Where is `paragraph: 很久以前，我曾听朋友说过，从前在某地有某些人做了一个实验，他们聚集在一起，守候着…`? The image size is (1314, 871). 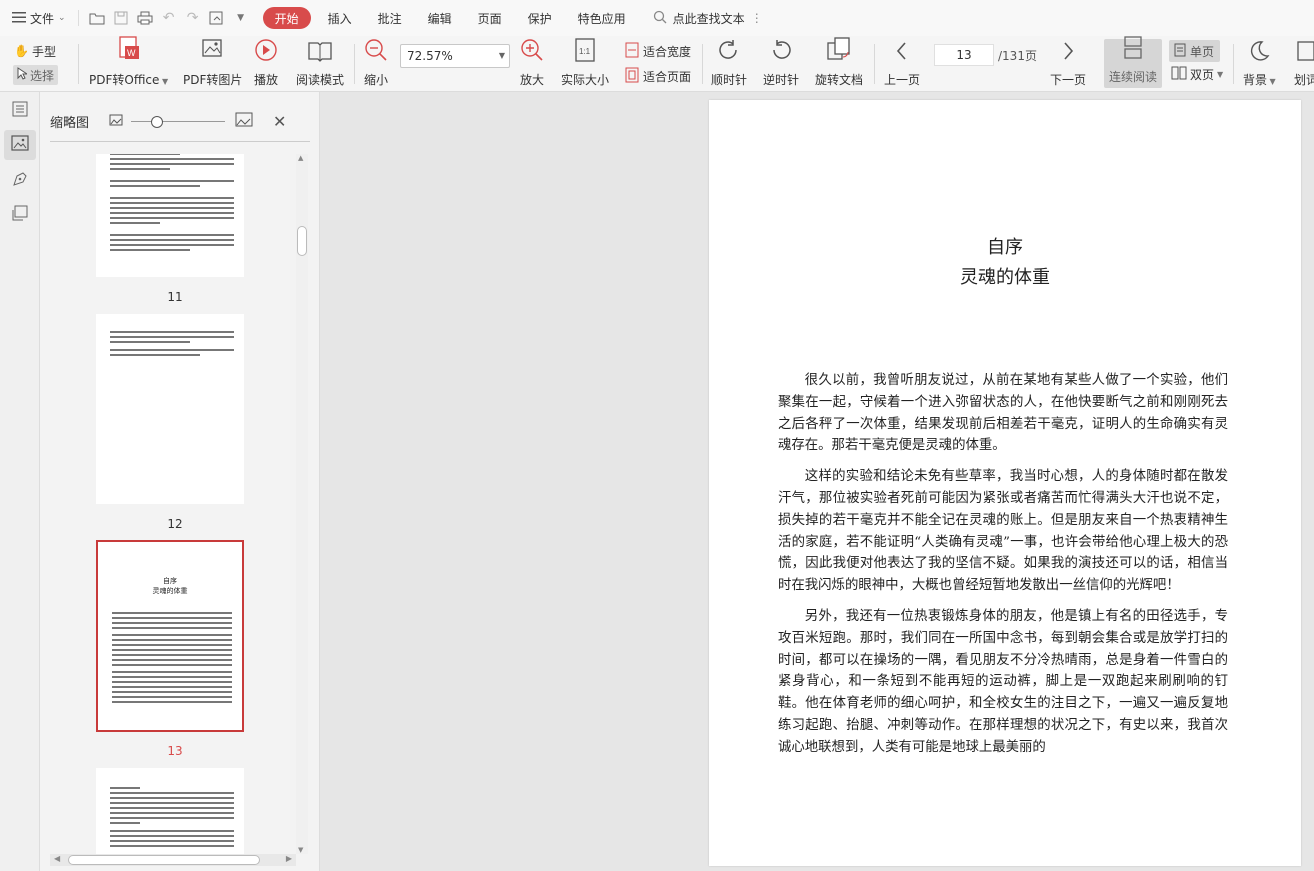 paragraph: 很久以前，我曾听朋友说过，从前在某地有某些人做了一个实验，他们聚集在一起，守候着… is located at coordinates (1003, 413).